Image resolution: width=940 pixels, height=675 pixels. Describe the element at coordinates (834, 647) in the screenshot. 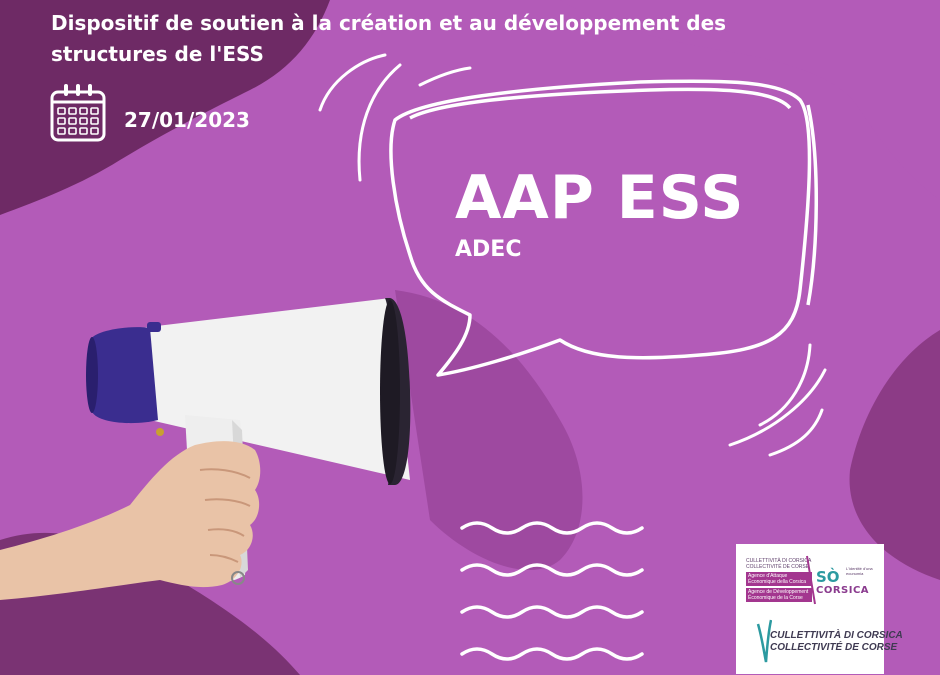

I see `cdc-logo-line2: COLLECTIVITÉ DE CORSE` at that location.